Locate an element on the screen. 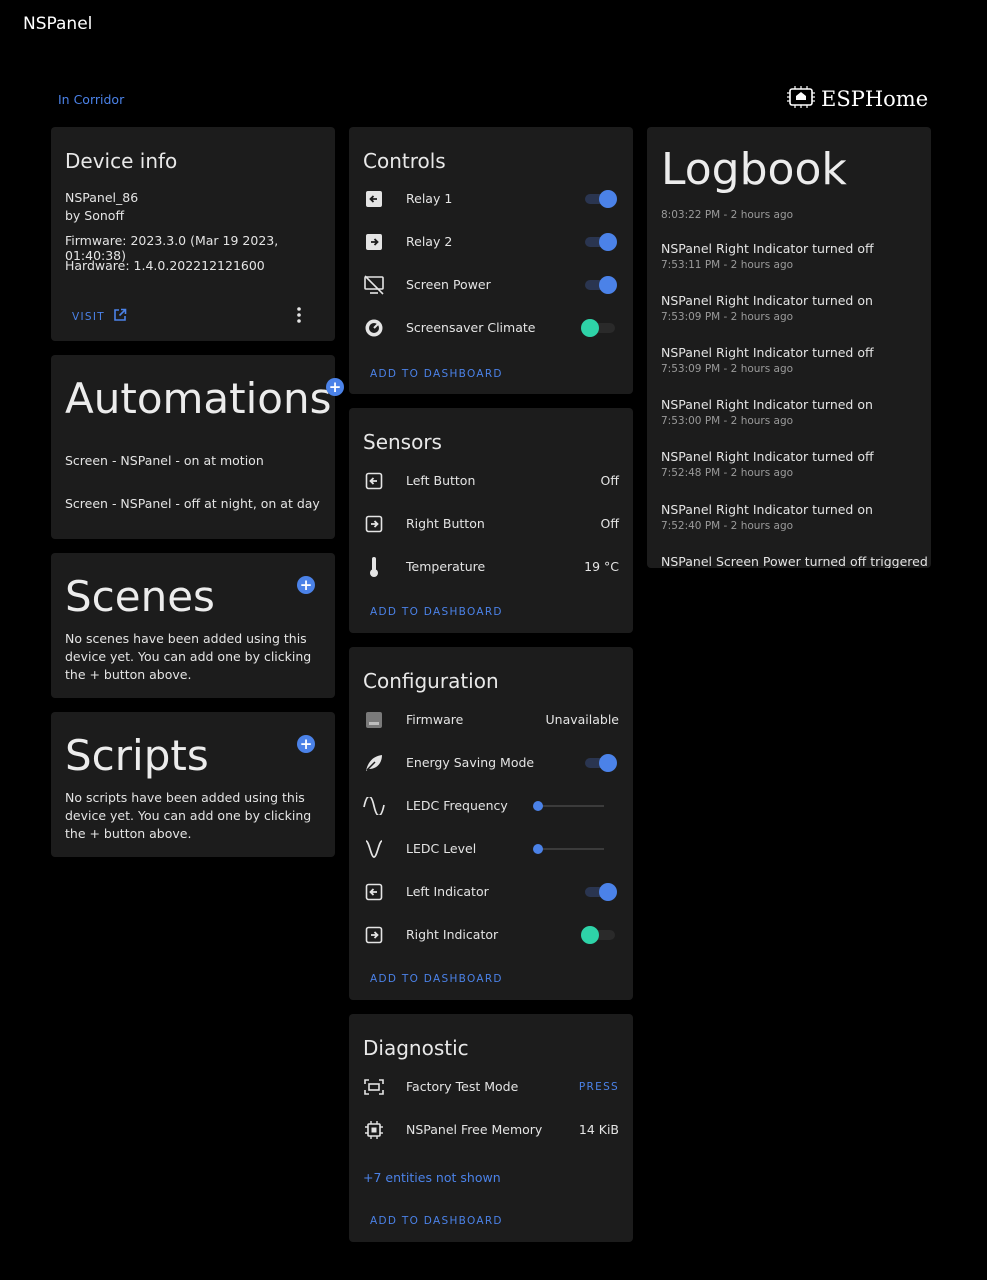 This screenshot has height=1280, width=987. add-automation-button: + is located at coordinates (335, 387).